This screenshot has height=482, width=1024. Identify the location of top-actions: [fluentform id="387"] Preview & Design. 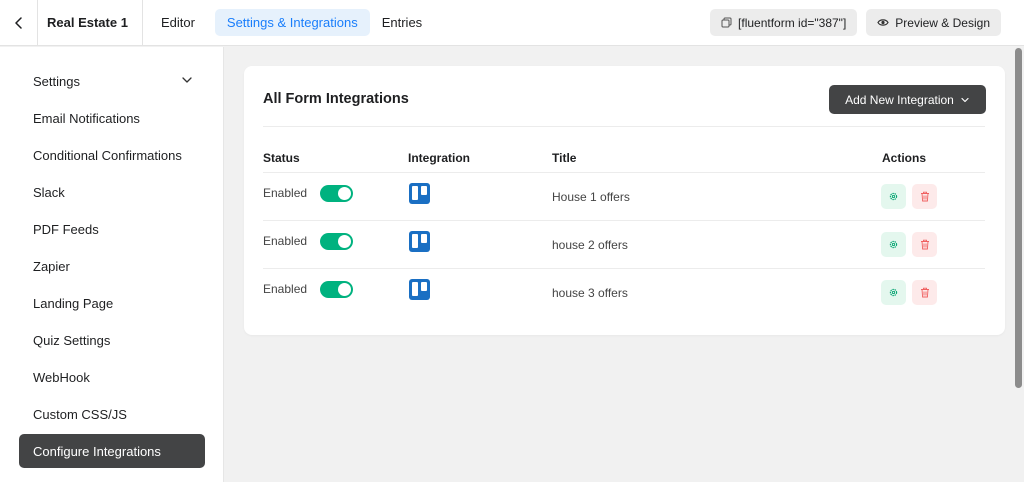
(855, 22).